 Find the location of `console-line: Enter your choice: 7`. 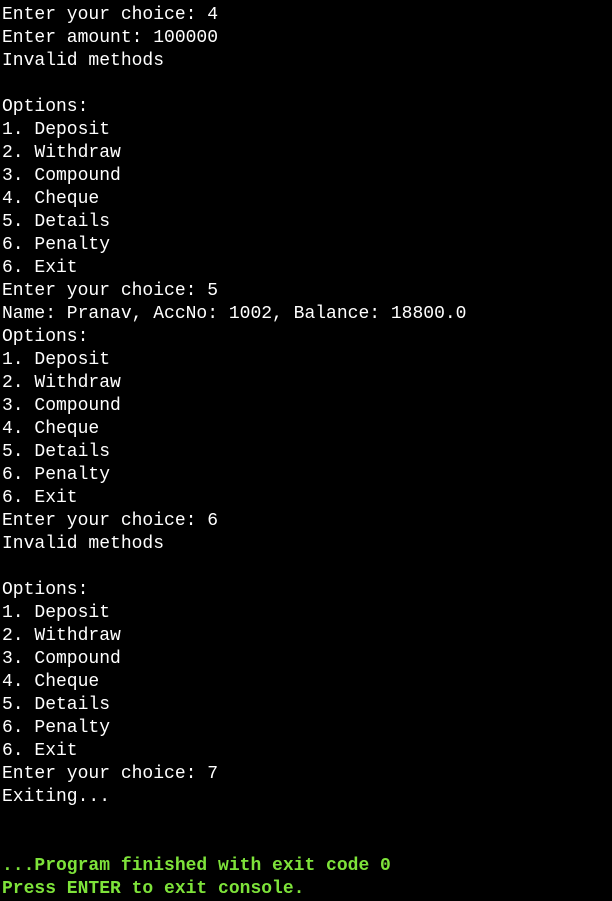

console-line: Enter your choice: 7 is located at coordinates (110, 774).